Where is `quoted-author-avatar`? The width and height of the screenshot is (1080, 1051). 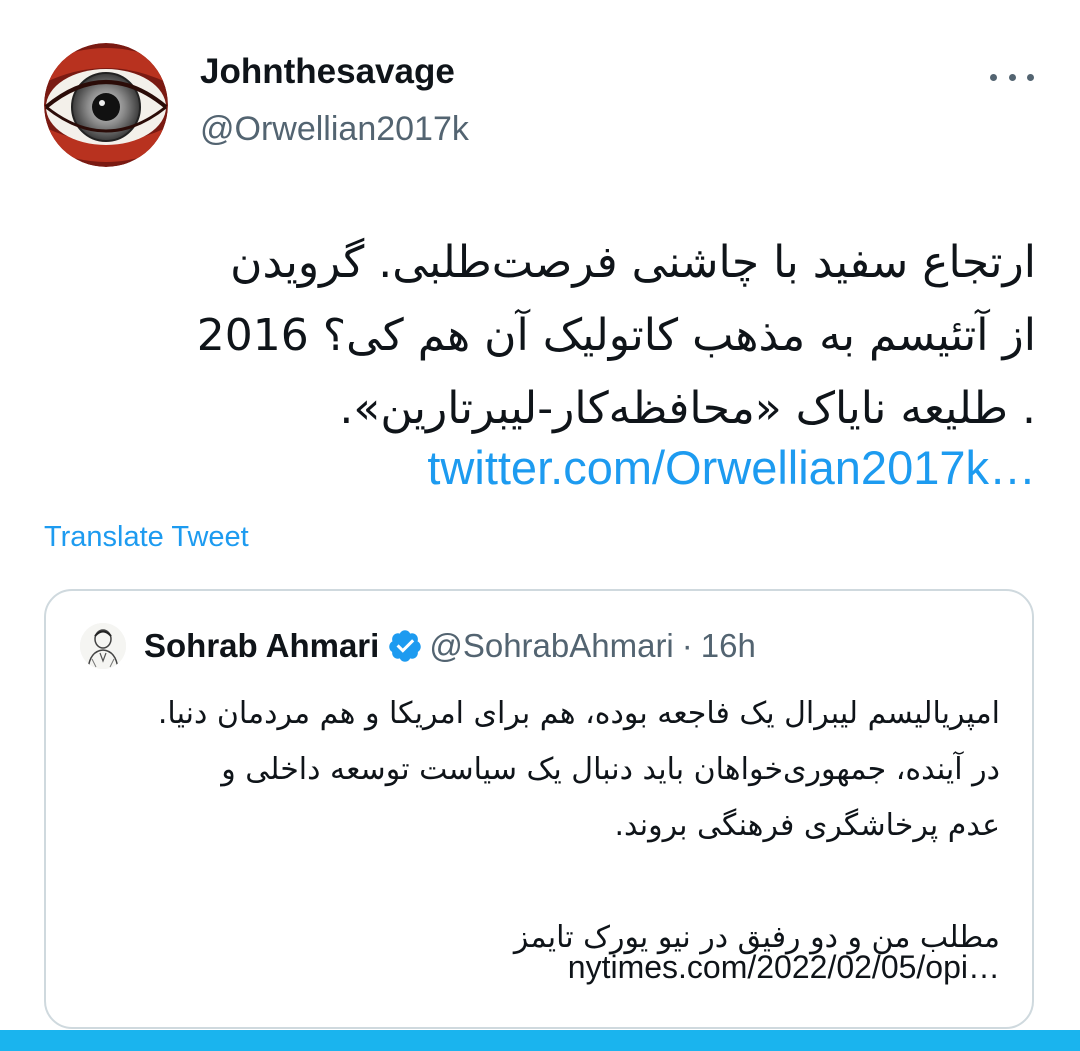
quoted-author-avatar is located at coordinates (103, 646).